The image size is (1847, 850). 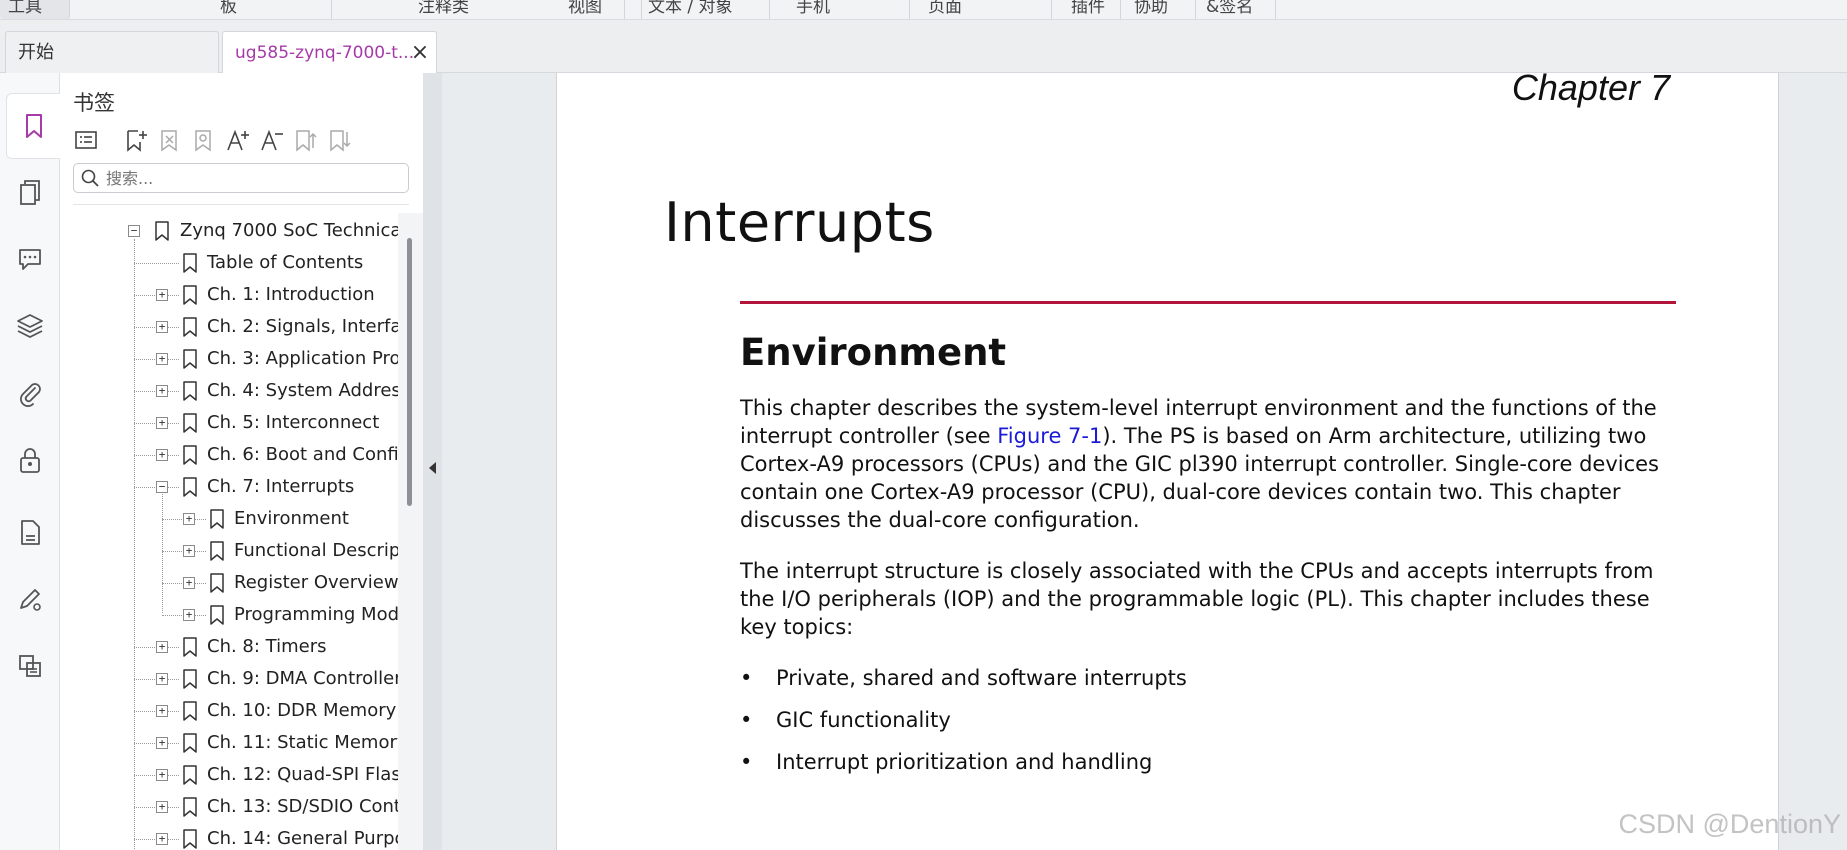 I want to click on bookmark-label: Ch. 11: Static Memory Controller, so click(x=302, y=742).